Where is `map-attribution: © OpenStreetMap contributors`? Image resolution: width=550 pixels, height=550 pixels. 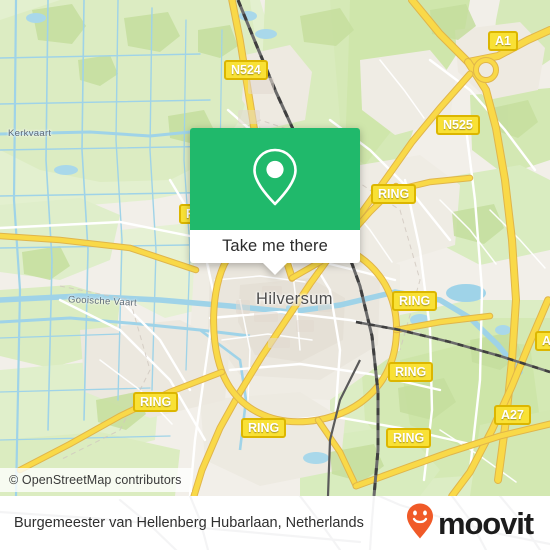 map-attribution: © OpenStreetMap contributors is located at coordinates (96, 480).